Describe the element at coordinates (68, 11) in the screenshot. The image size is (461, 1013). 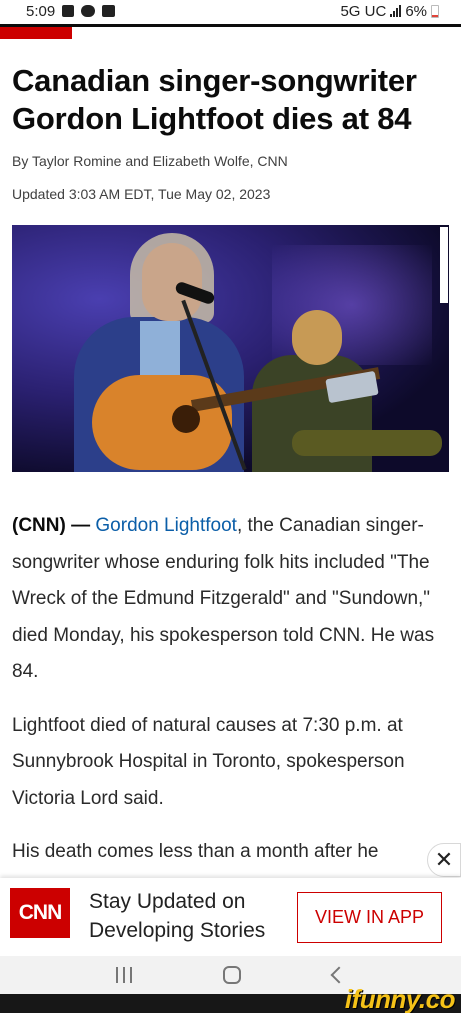
I see `notification-icon` at that location.